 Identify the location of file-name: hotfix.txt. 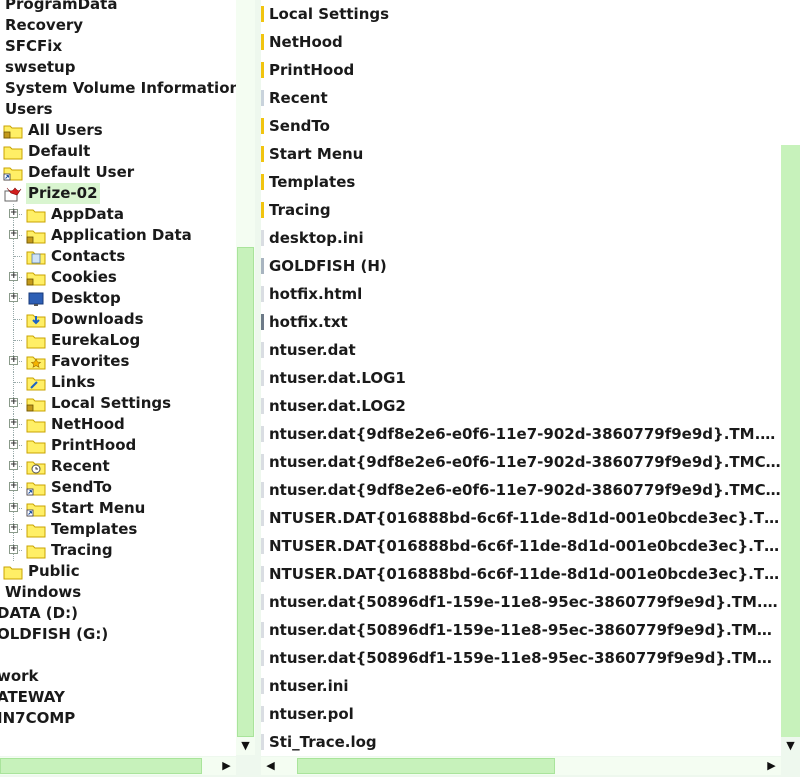
(308, 322).